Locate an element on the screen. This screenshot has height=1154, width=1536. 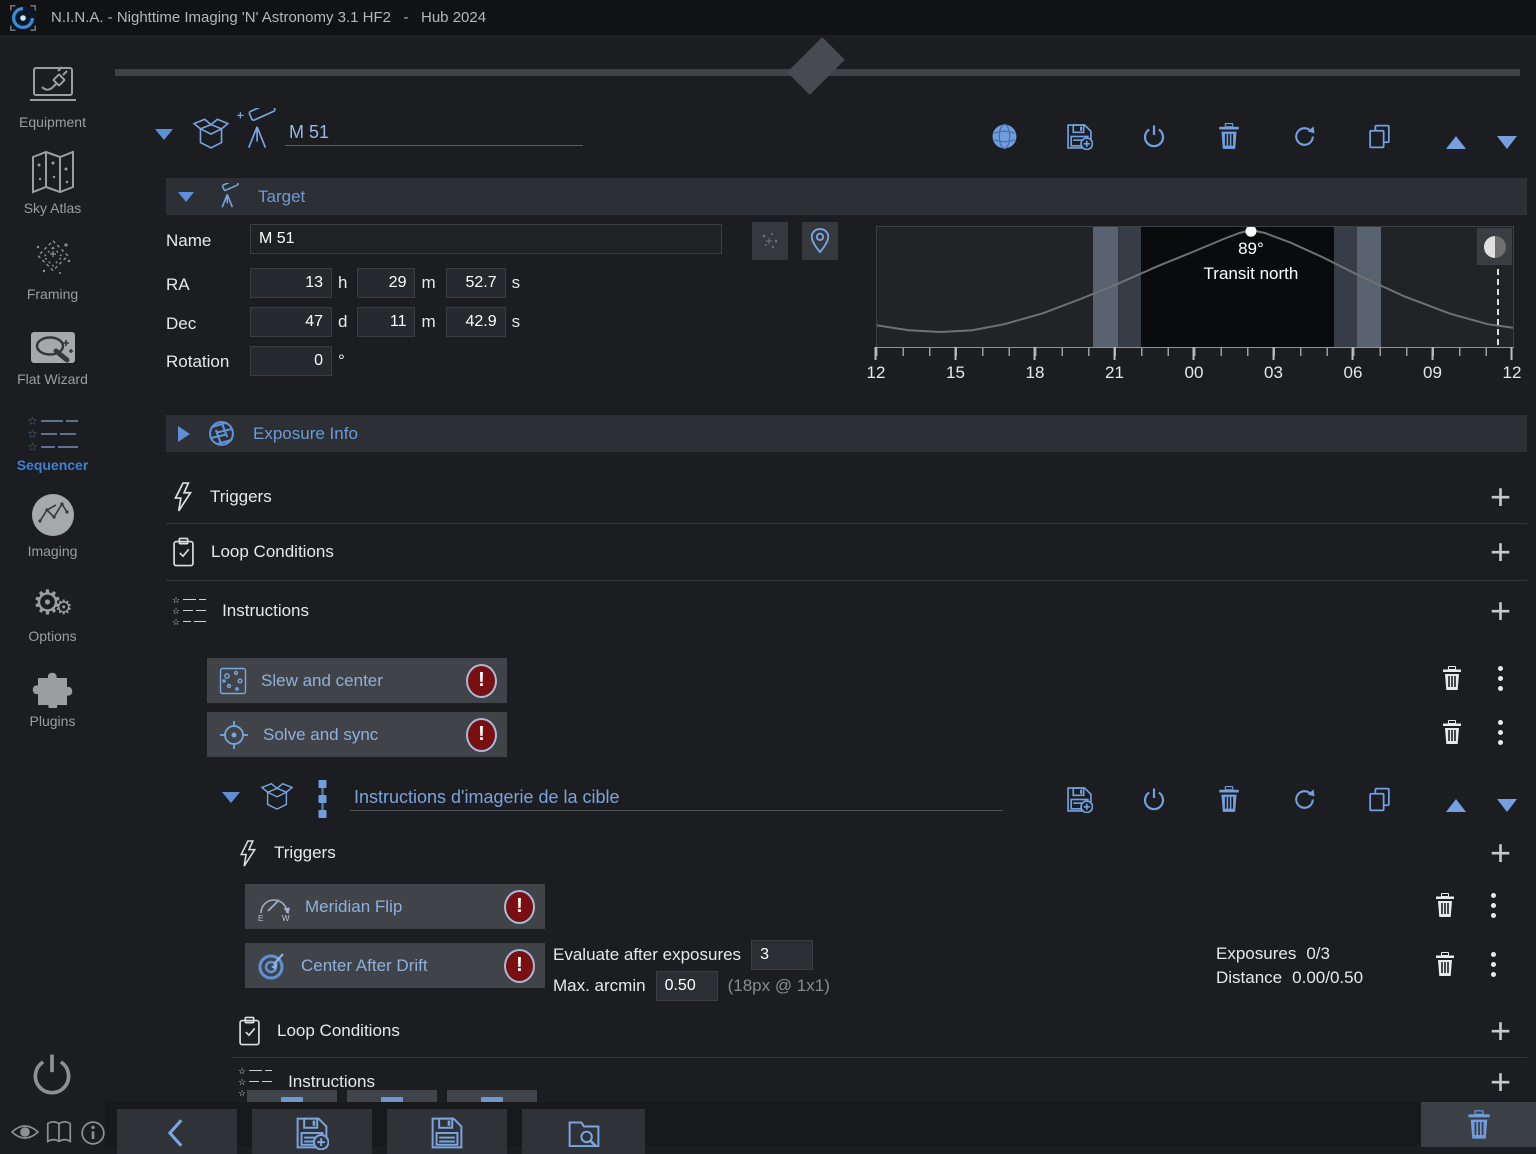
solve-and-sync-menu-button is located at coordinates (1500, 732).